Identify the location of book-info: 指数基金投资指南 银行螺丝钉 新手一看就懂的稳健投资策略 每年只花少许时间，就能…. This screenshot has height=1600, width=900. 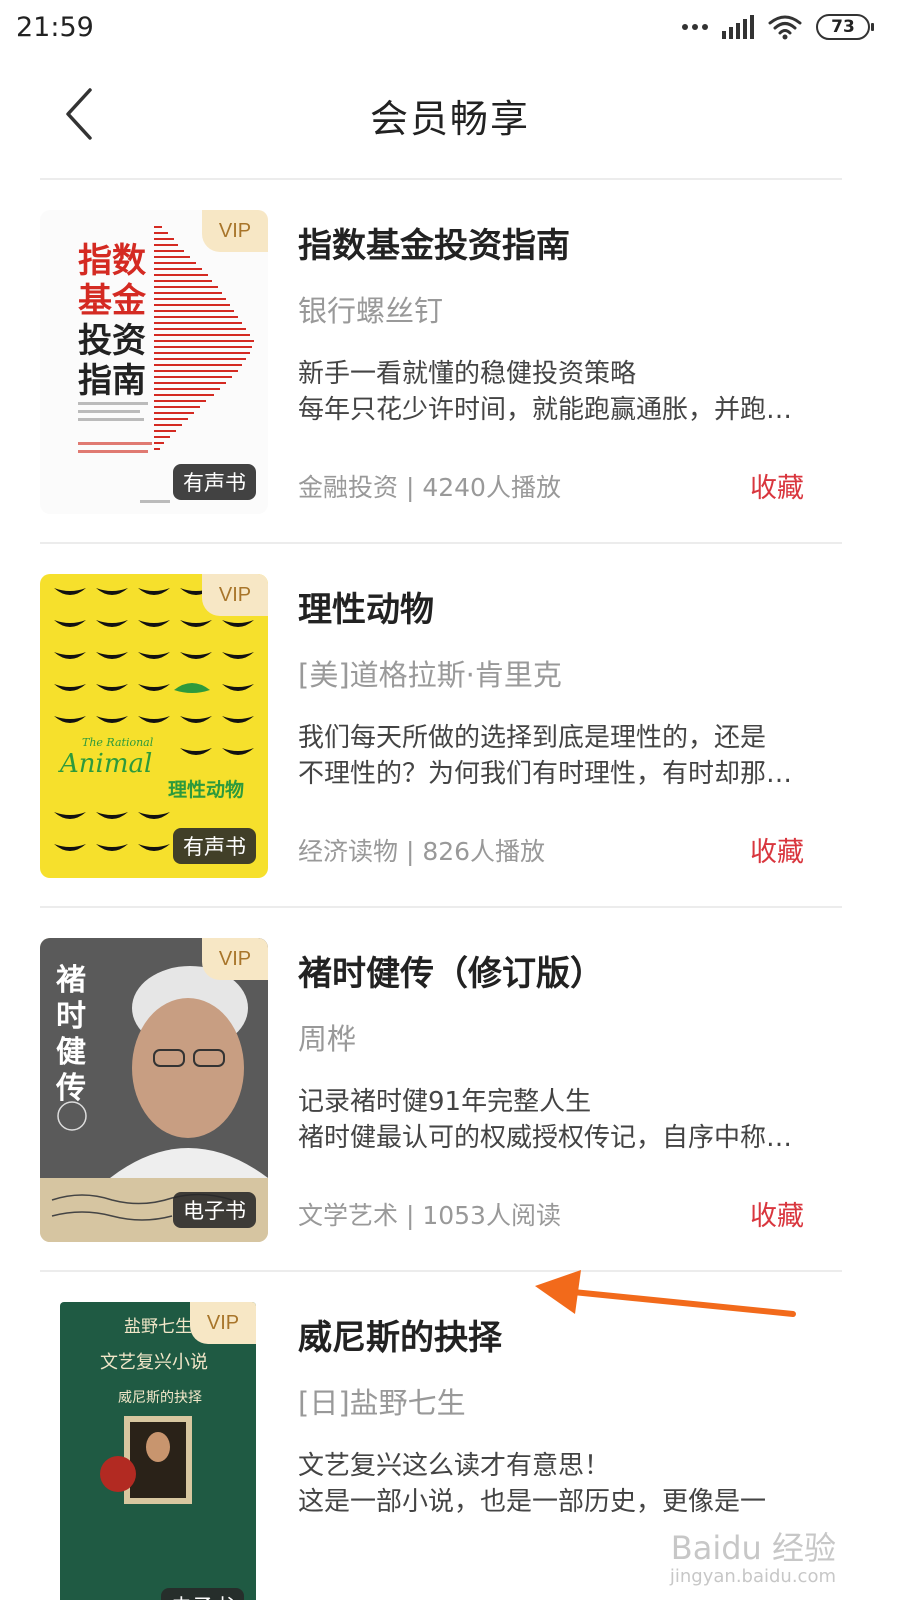
(570, 362).